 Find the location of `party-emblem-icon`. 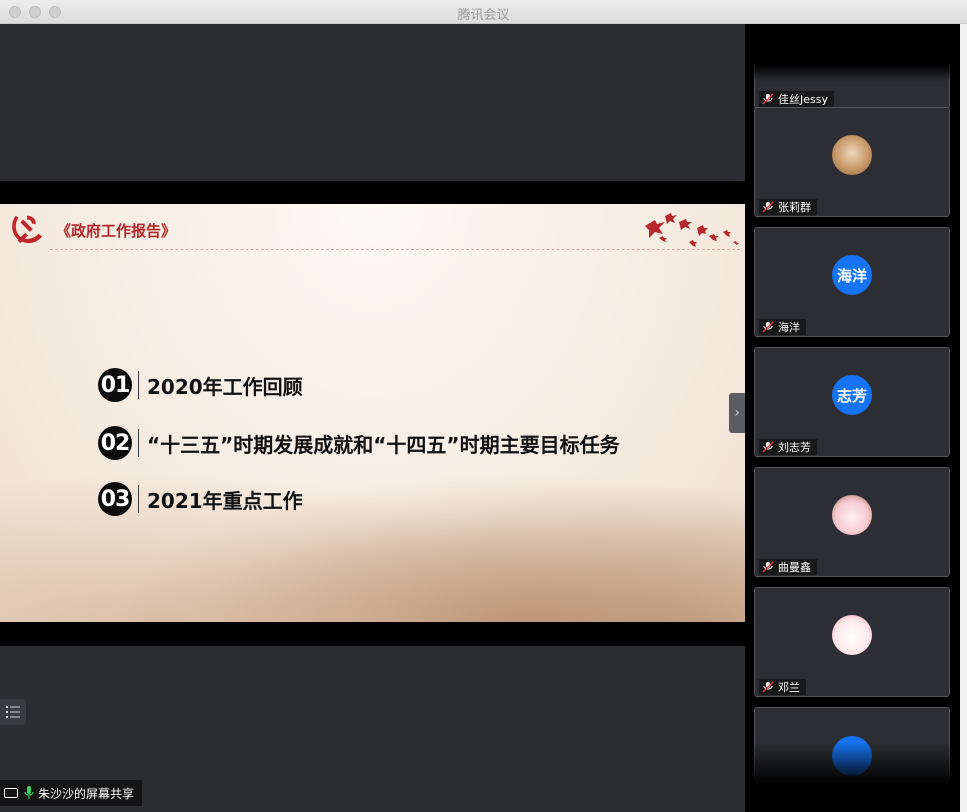

party-emblem-icon is located at coordinates (27, 229).